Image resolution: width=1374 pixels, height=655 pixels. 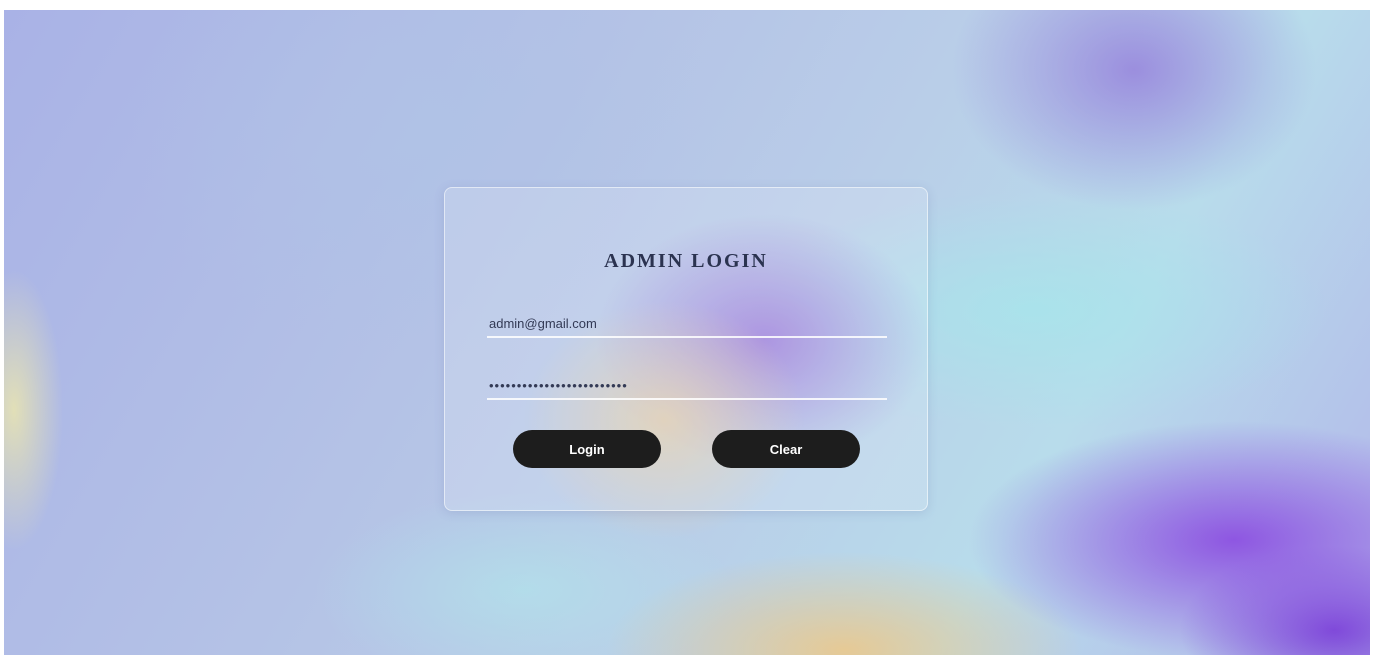 I want to click on email-field, so click(x=687, y=324).